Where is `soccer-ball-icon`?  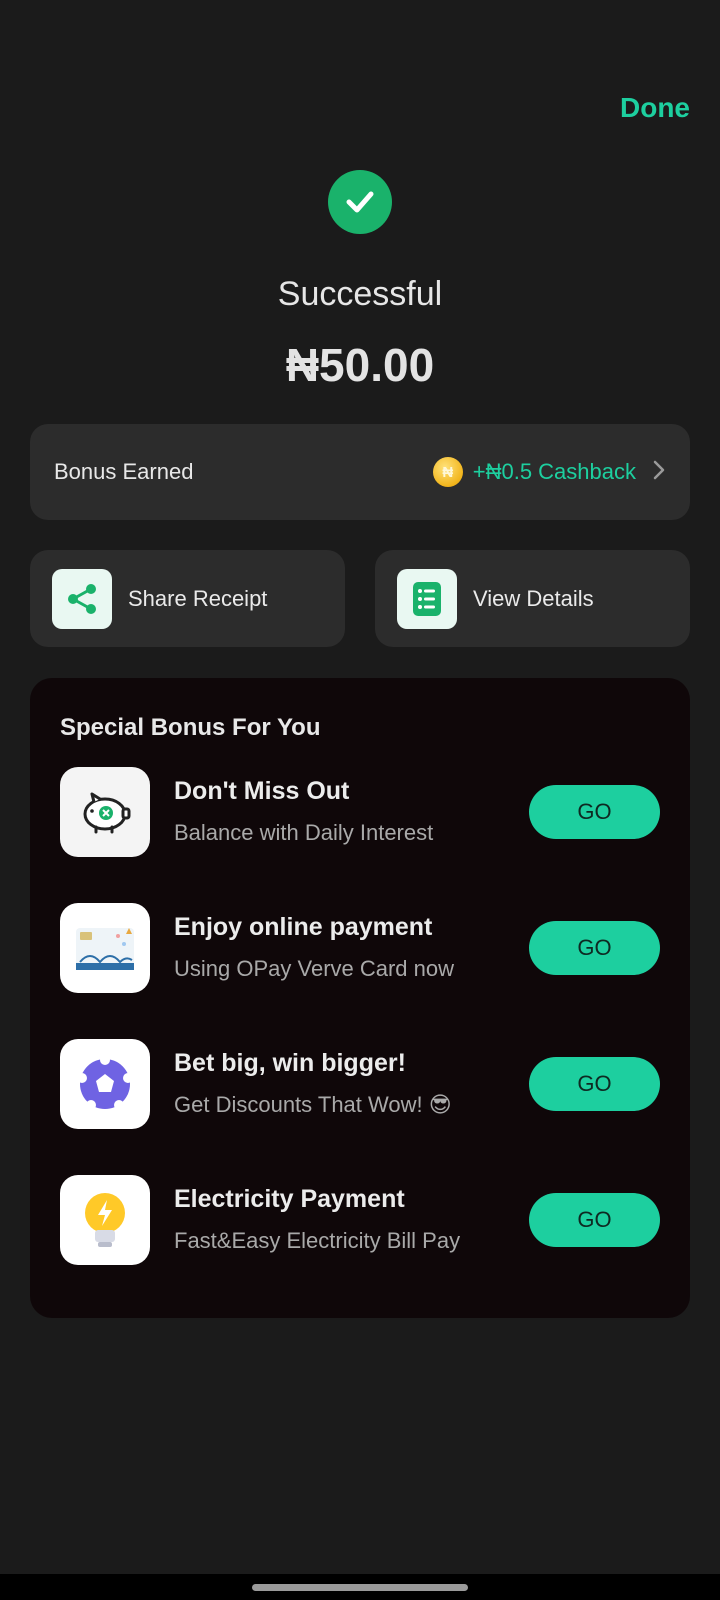
soccer-ball-icon is located at coordinates (105, 1084).